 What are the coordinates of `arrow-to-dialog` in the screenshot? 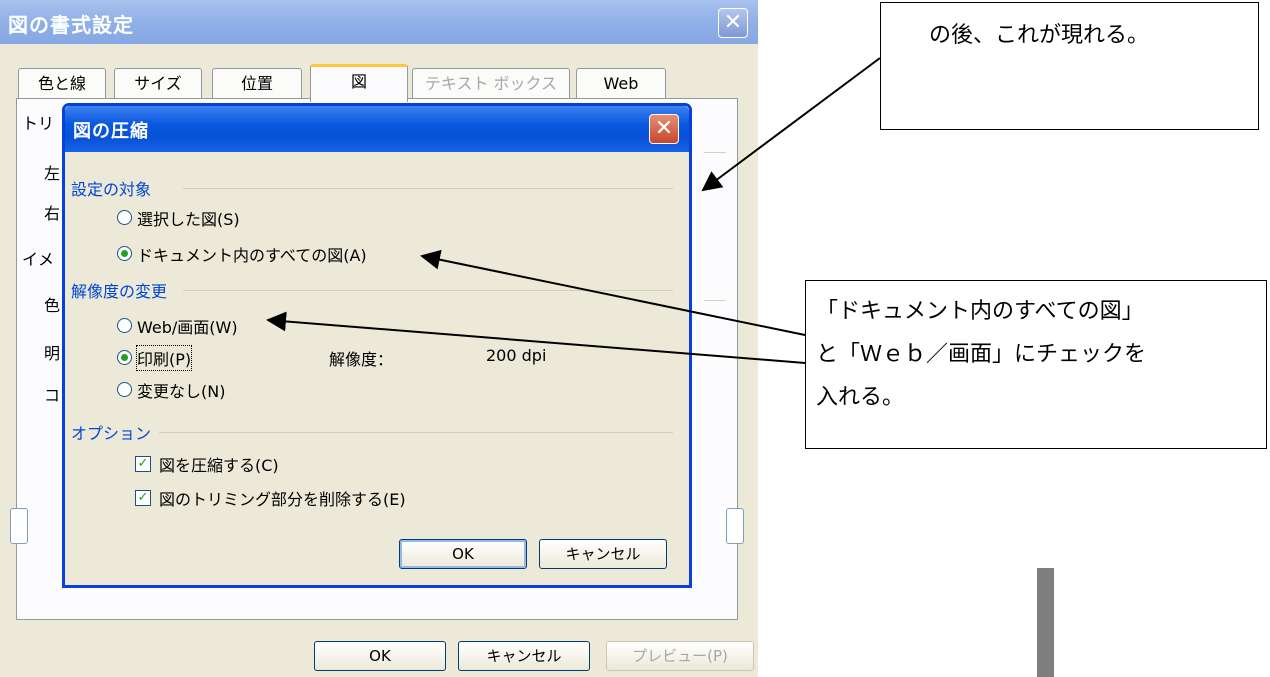 It's located at (791, 124).